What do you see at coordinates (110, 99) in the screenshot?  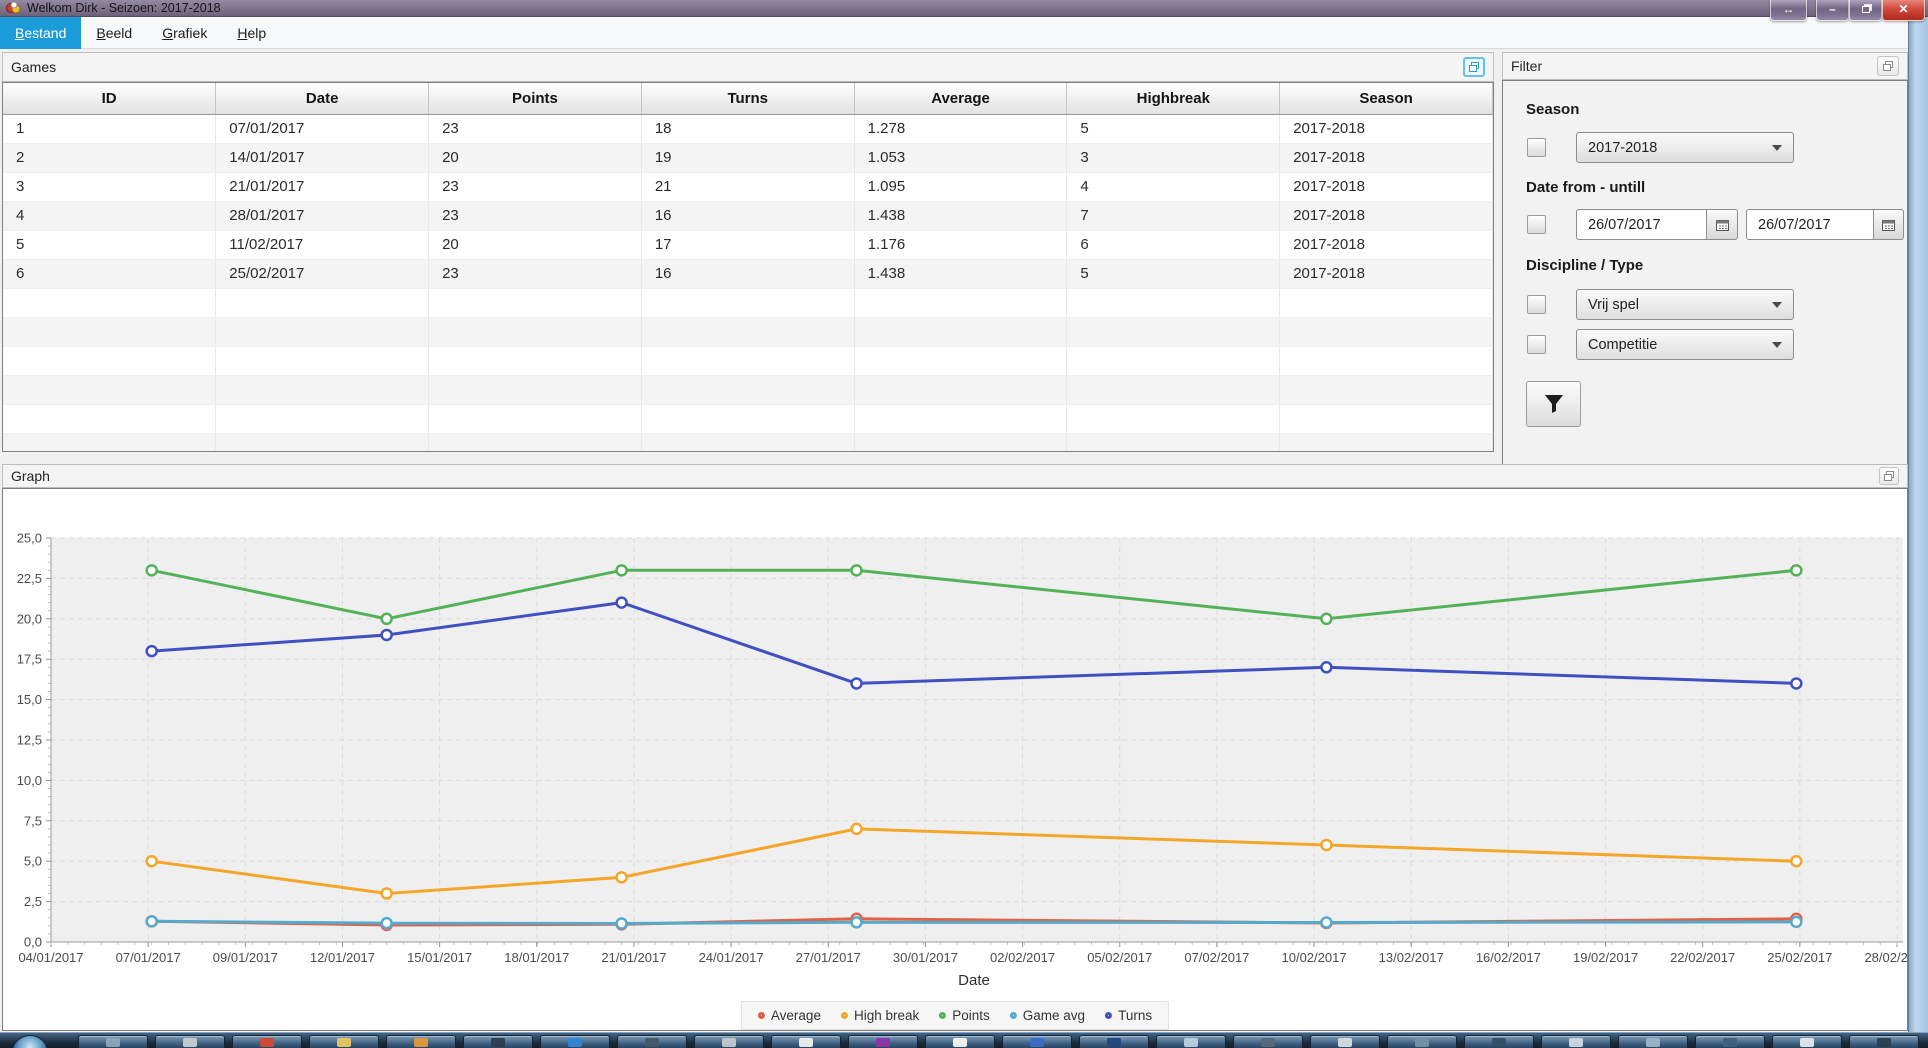 I see `column-header-id: ID` at bounding box center [110, 99].